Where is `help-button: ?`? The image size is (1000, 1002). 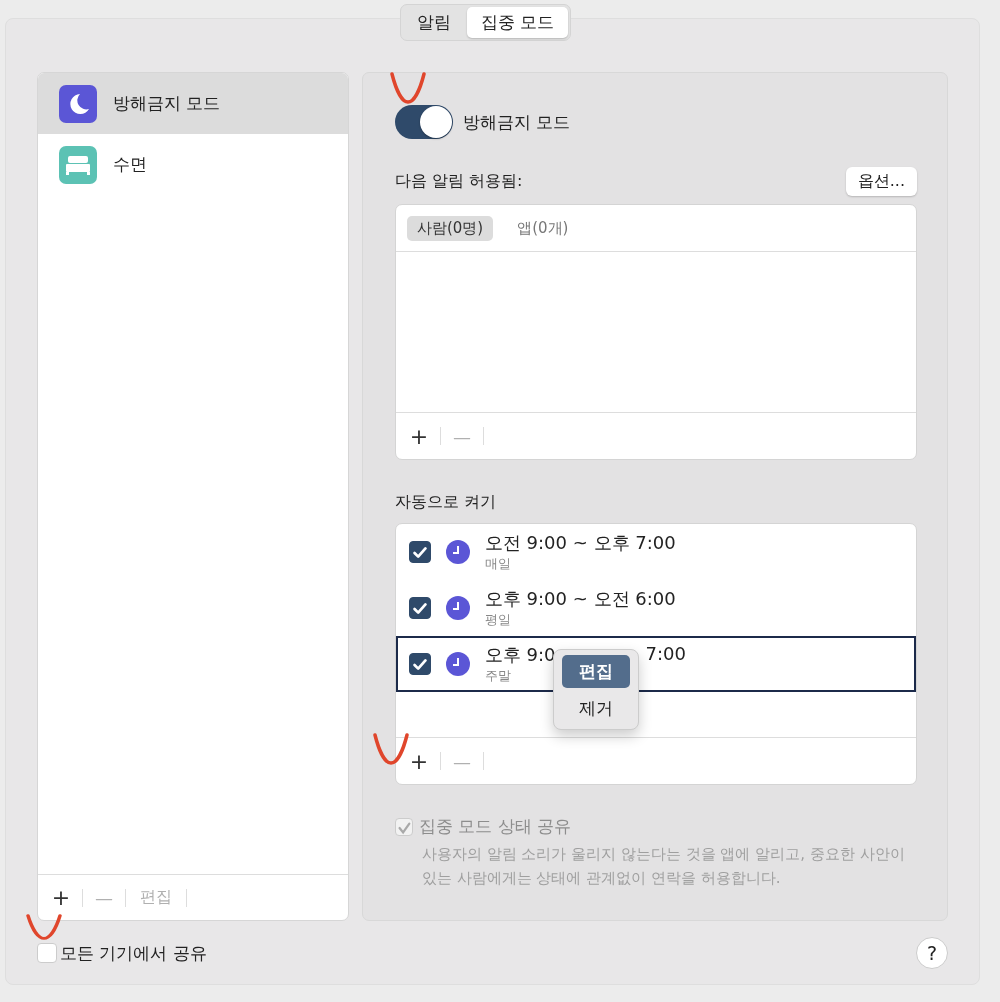
help-button: ? is located at coordinates (932, 953).